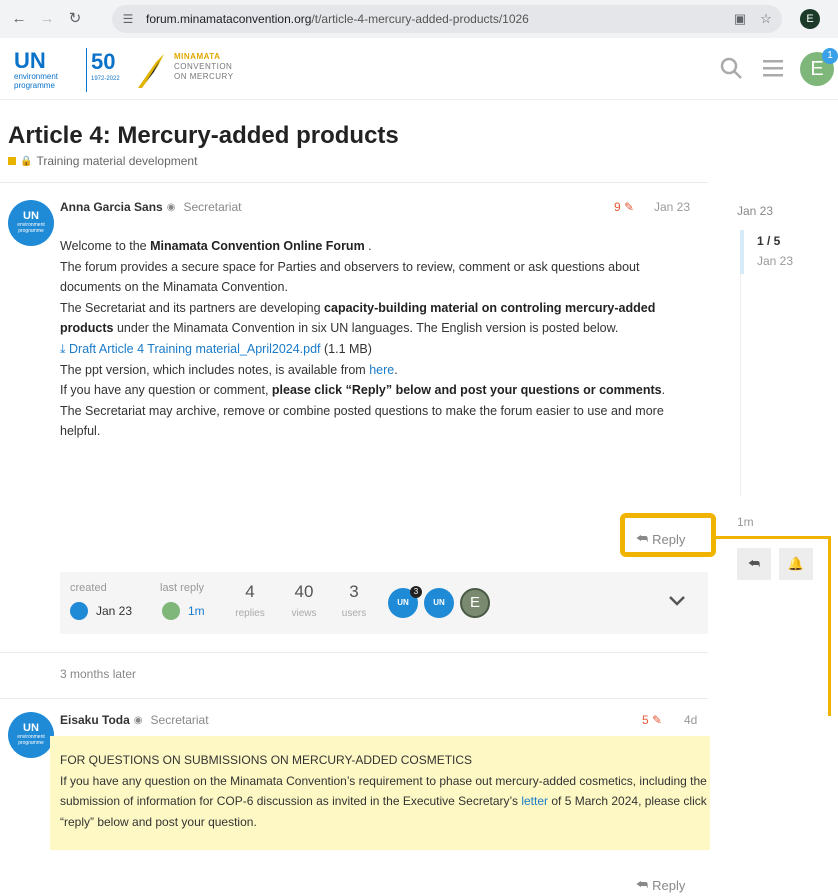  Describe the element at coordinates (151, 71) in the screenshot. I see `minamata-bird-icon` at that location.